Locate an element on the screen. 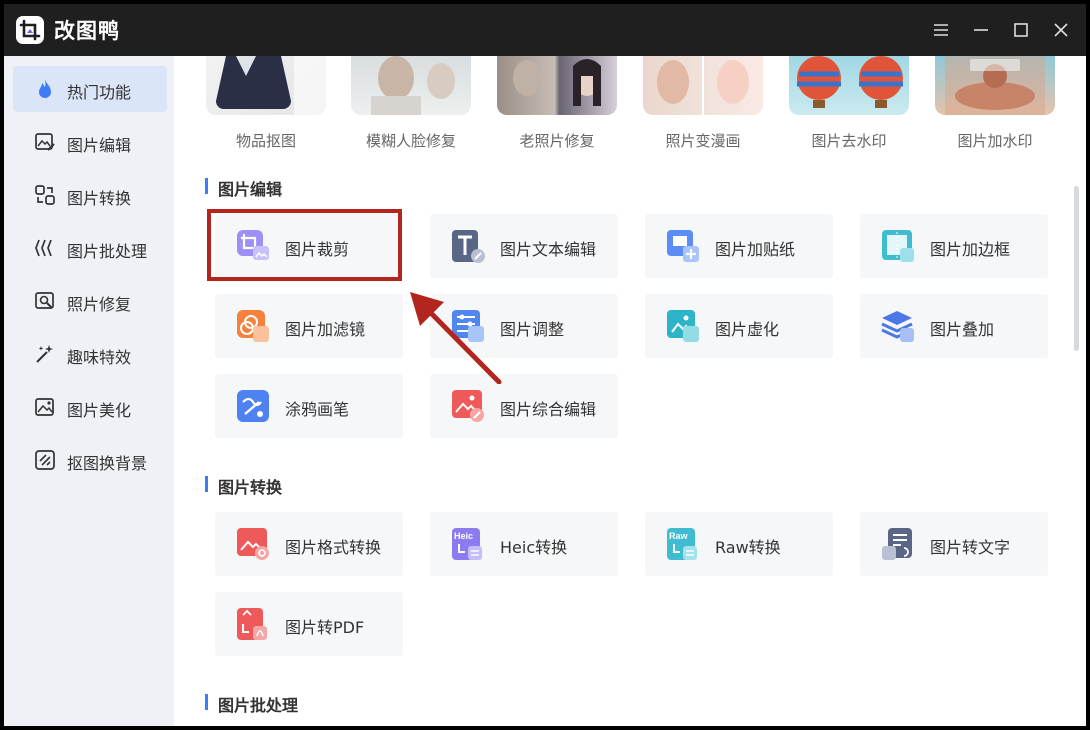 The image size is (1090, 730). sidebar-item-label: 图片美化 is located at coordinates (99, 410).